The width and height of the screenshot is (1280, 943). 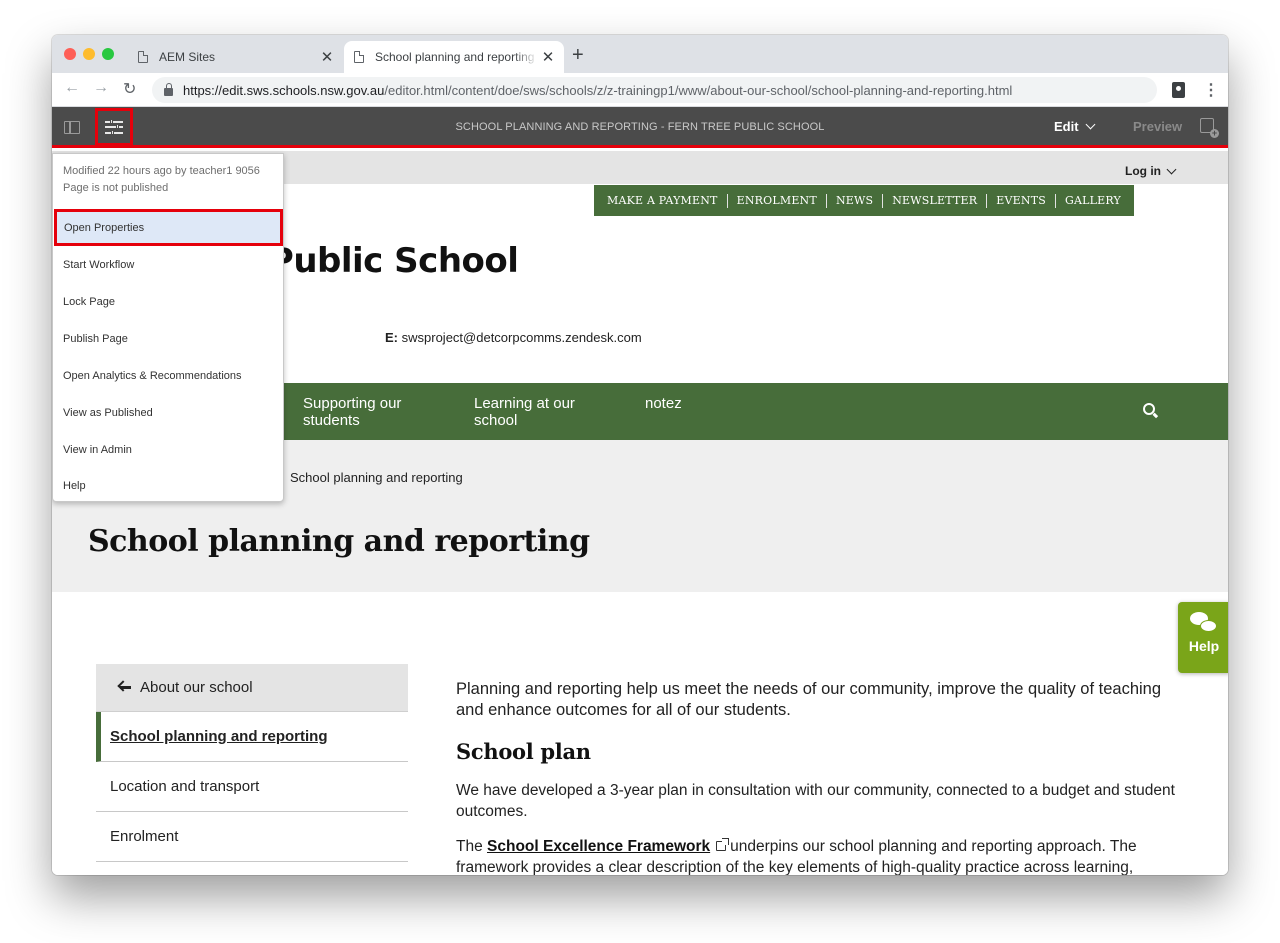 What do you see at coordinates (89, 54) in the screenshot?
I see `minimize-window-button` at bounding box center [89, 54].